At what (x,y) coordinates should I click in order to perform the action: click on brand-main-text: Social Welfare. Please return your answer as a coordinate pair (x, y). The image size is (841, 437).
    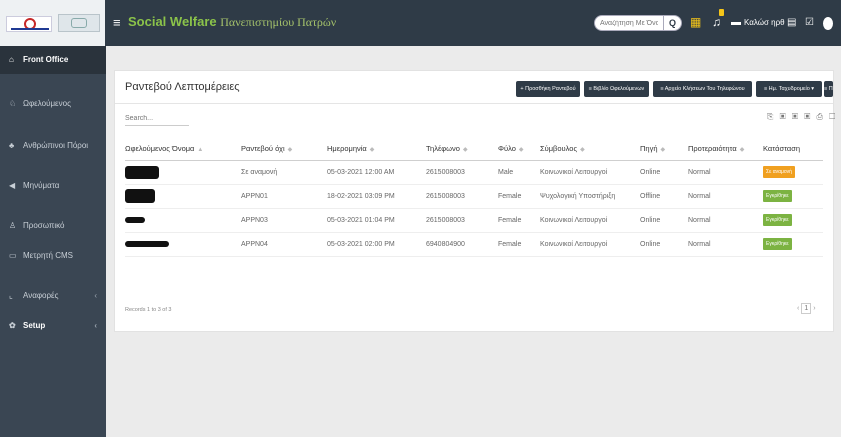
    Looking at the image, I should click on (172, 21).